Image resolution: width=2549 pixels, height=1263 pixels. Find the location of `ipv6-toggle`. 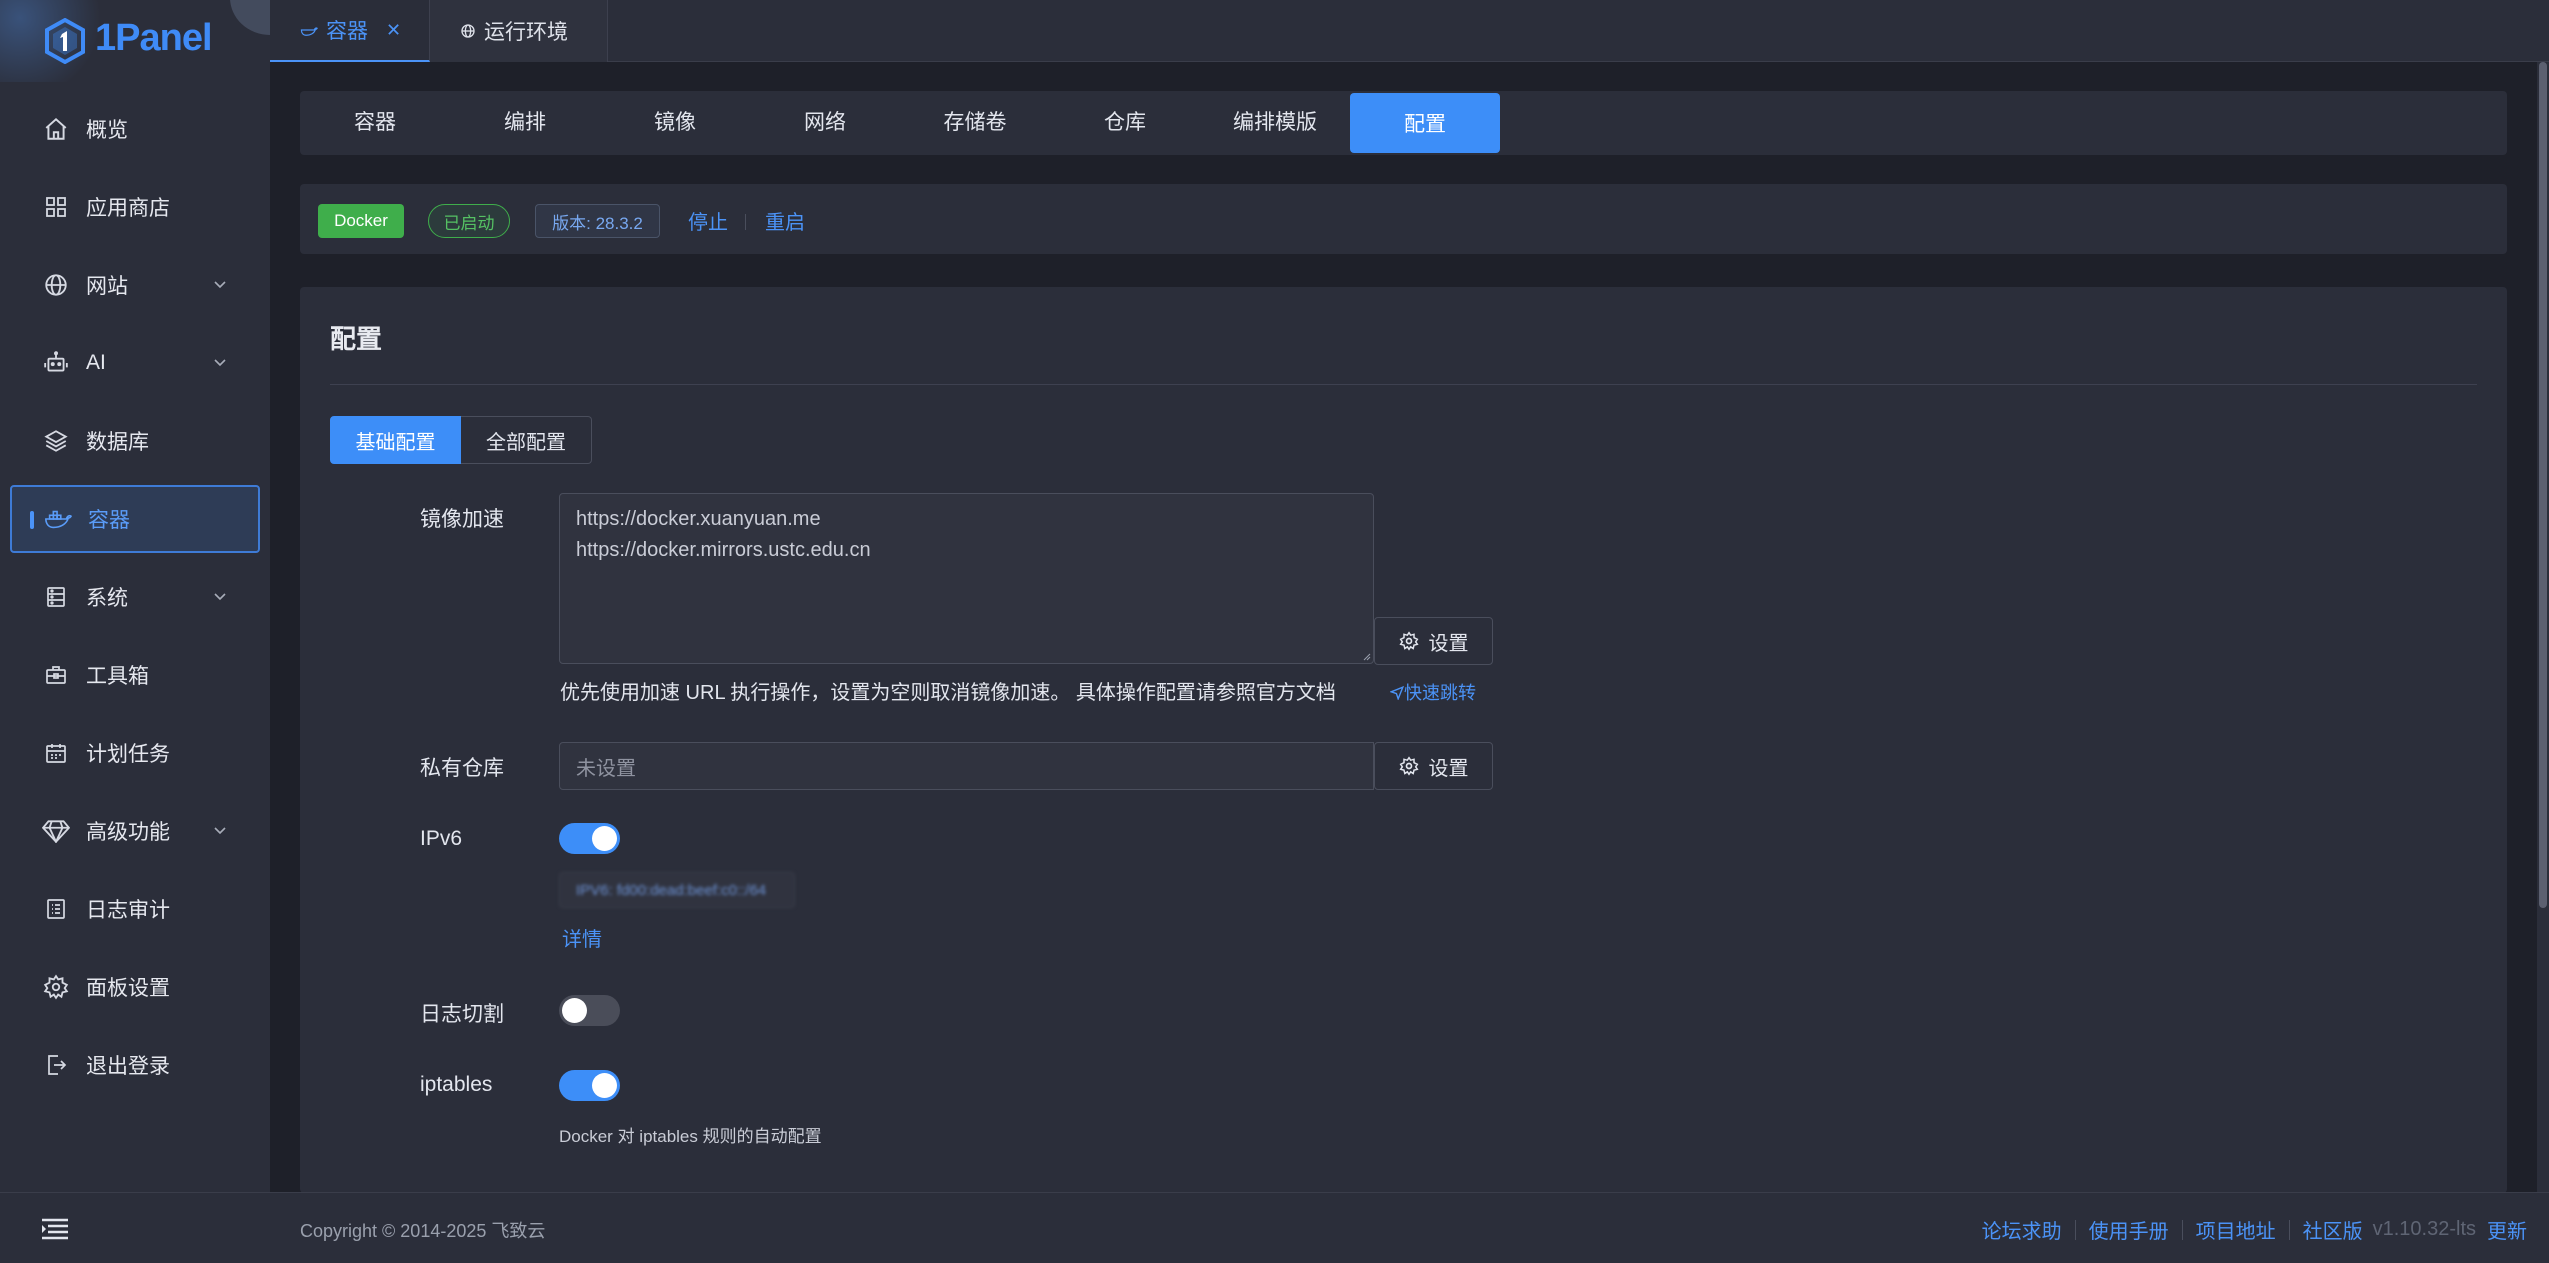

ipv6-toggle is located at coordinates (589, 838).